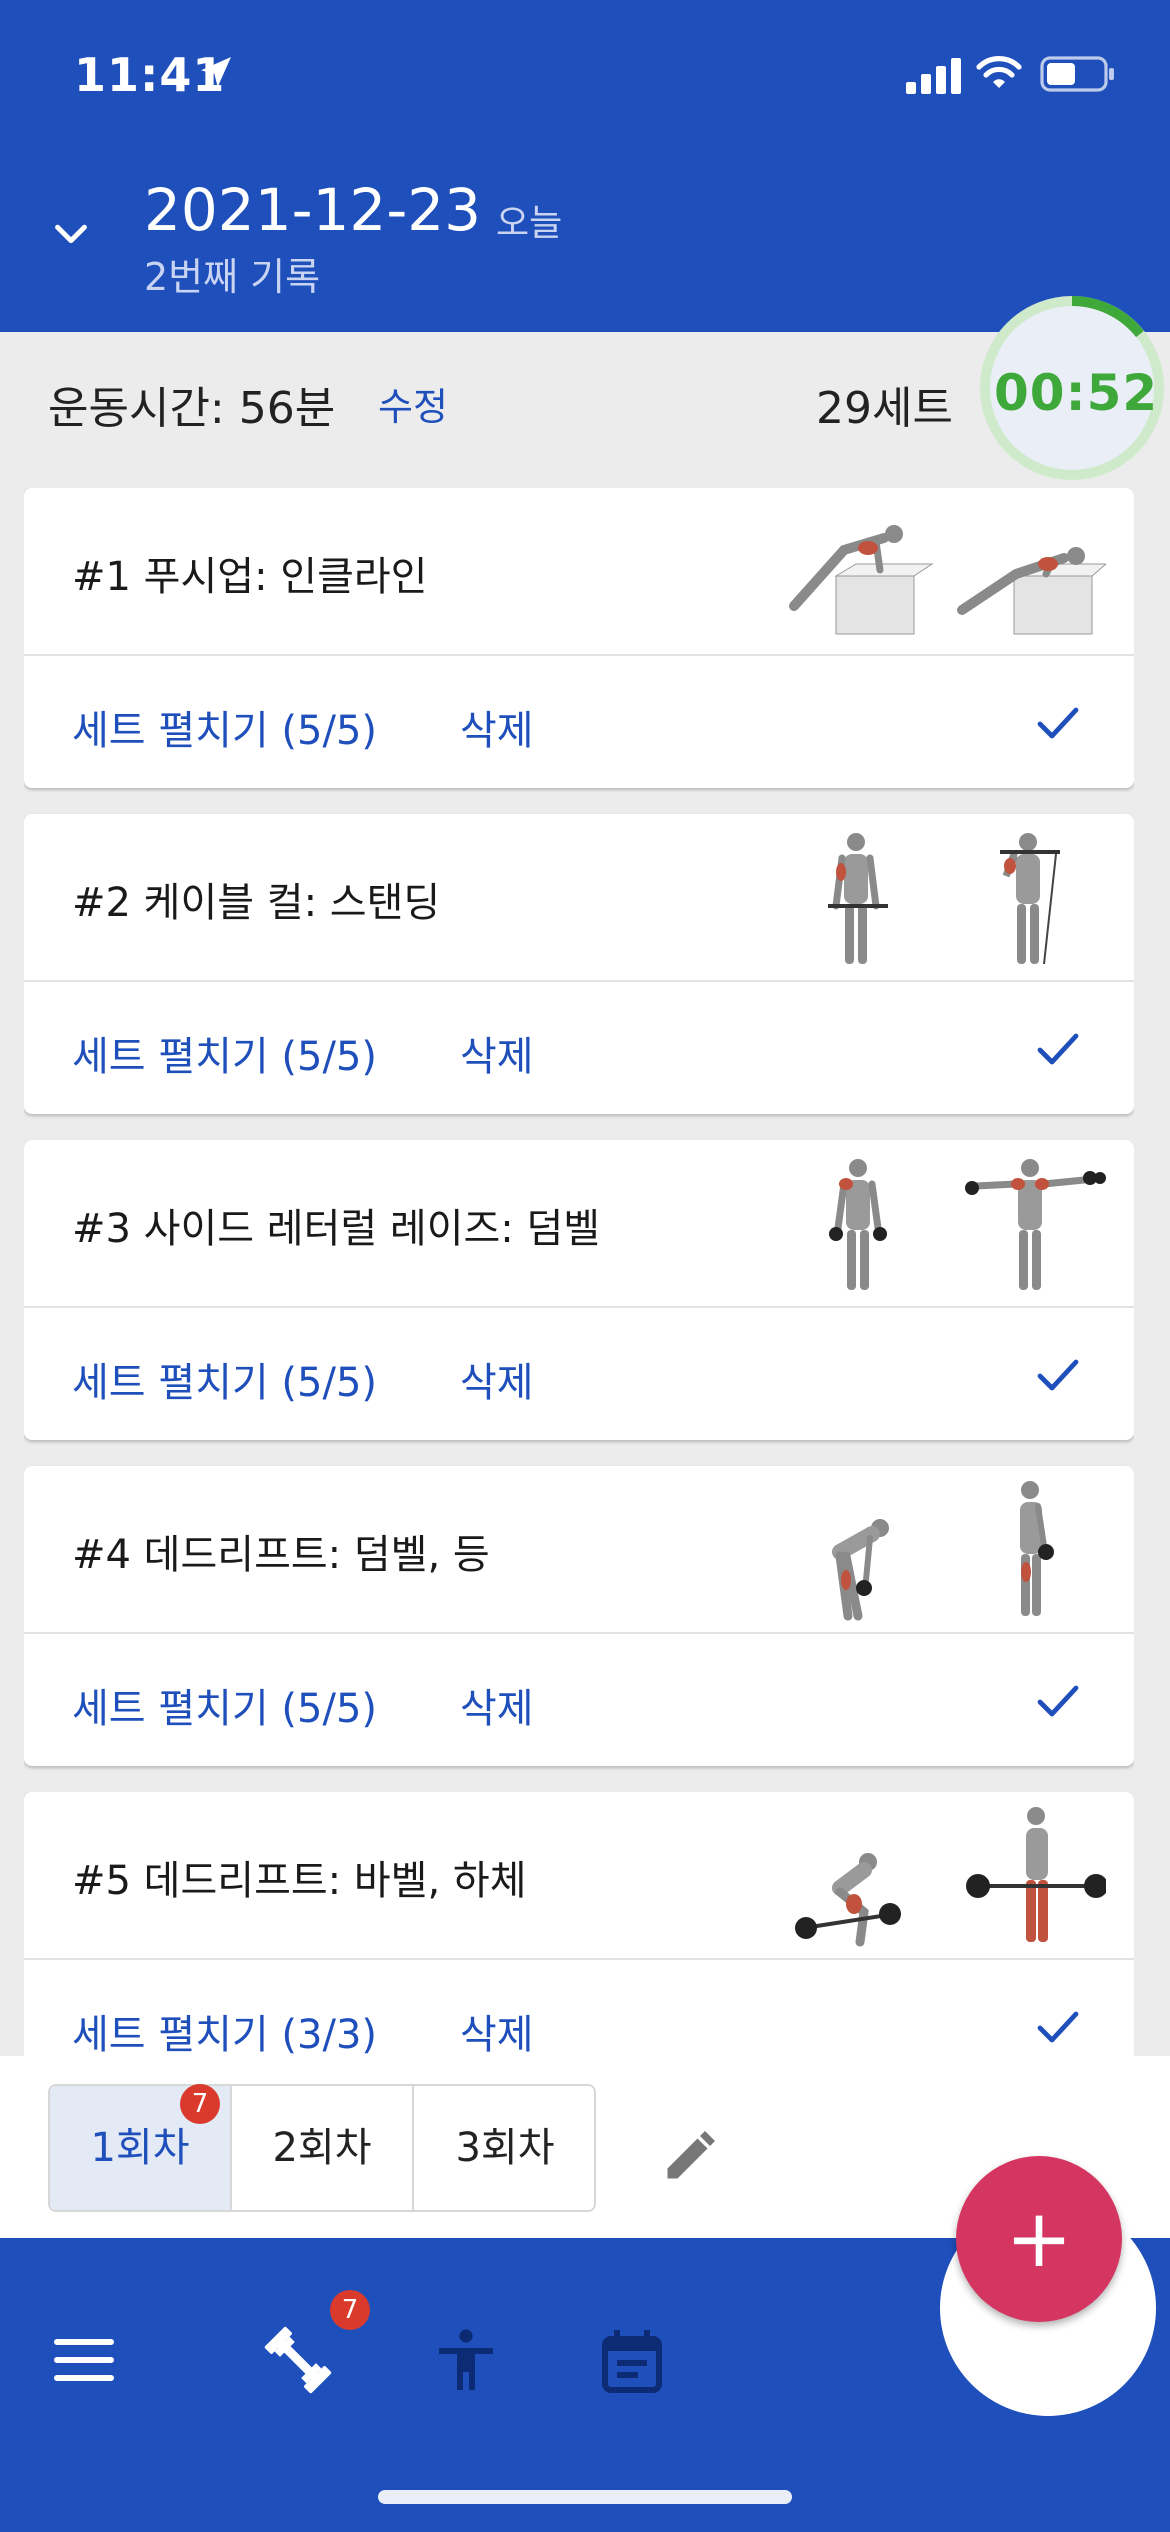 The height and width of the screenshot is (2532, 1170). What do you see at coordinates (466, 2360) in the screenshot?
I see `body-icon` at bounding box center [466, 2360].